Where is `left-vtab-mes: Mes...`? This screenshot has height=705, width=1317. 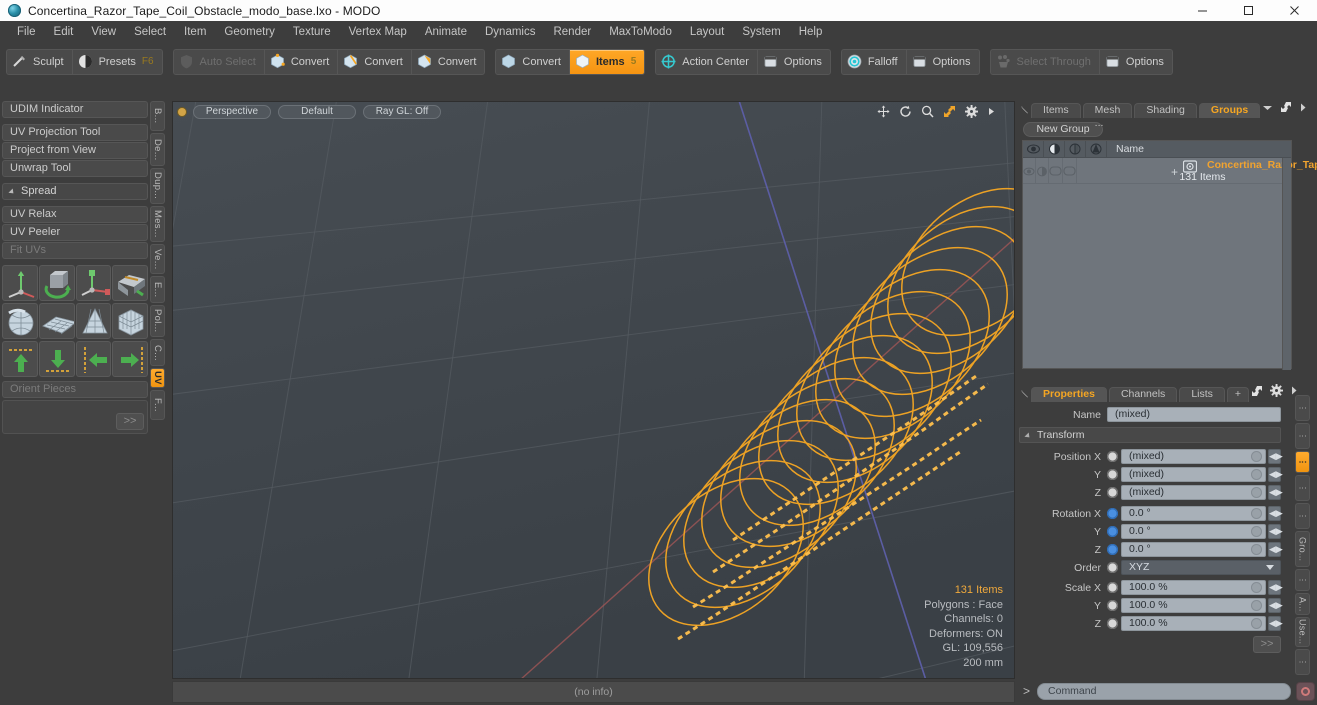
left-vtab-mes: Mes... is located at coordinates (157, 224).